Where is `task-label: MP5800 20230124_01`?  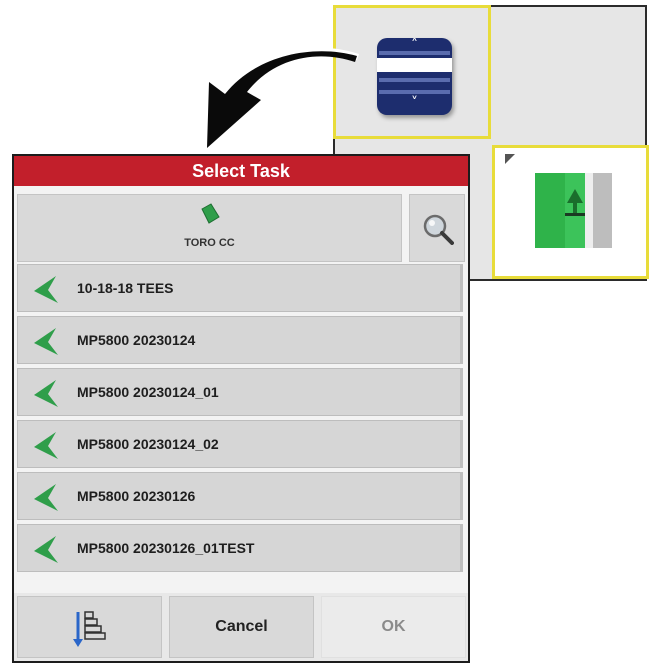
task-label: MP5800 20230124_01 is located at coordinates (148, 392).